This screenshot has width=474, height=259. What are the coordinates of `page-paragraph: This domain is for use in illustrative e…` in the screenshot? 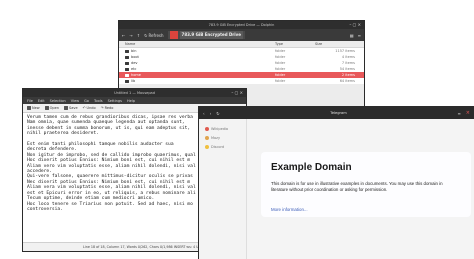 It's located at (357, 186).